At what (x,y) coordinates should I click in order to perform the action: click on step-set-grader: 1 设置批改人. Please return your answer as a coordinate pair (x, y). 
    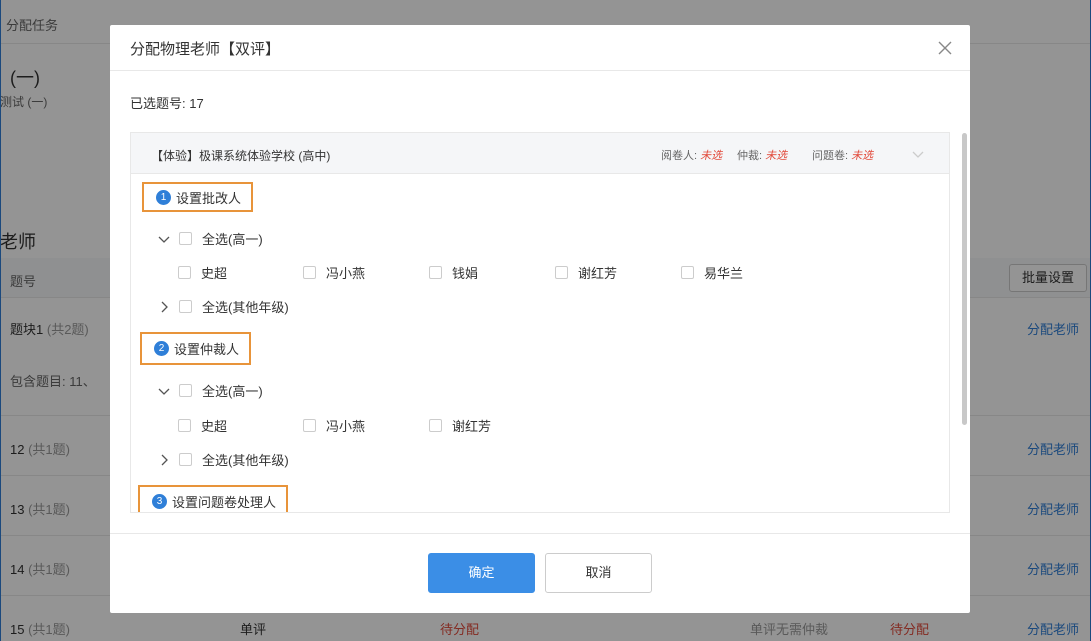
    Looking at the image, I should click on (198, 197).